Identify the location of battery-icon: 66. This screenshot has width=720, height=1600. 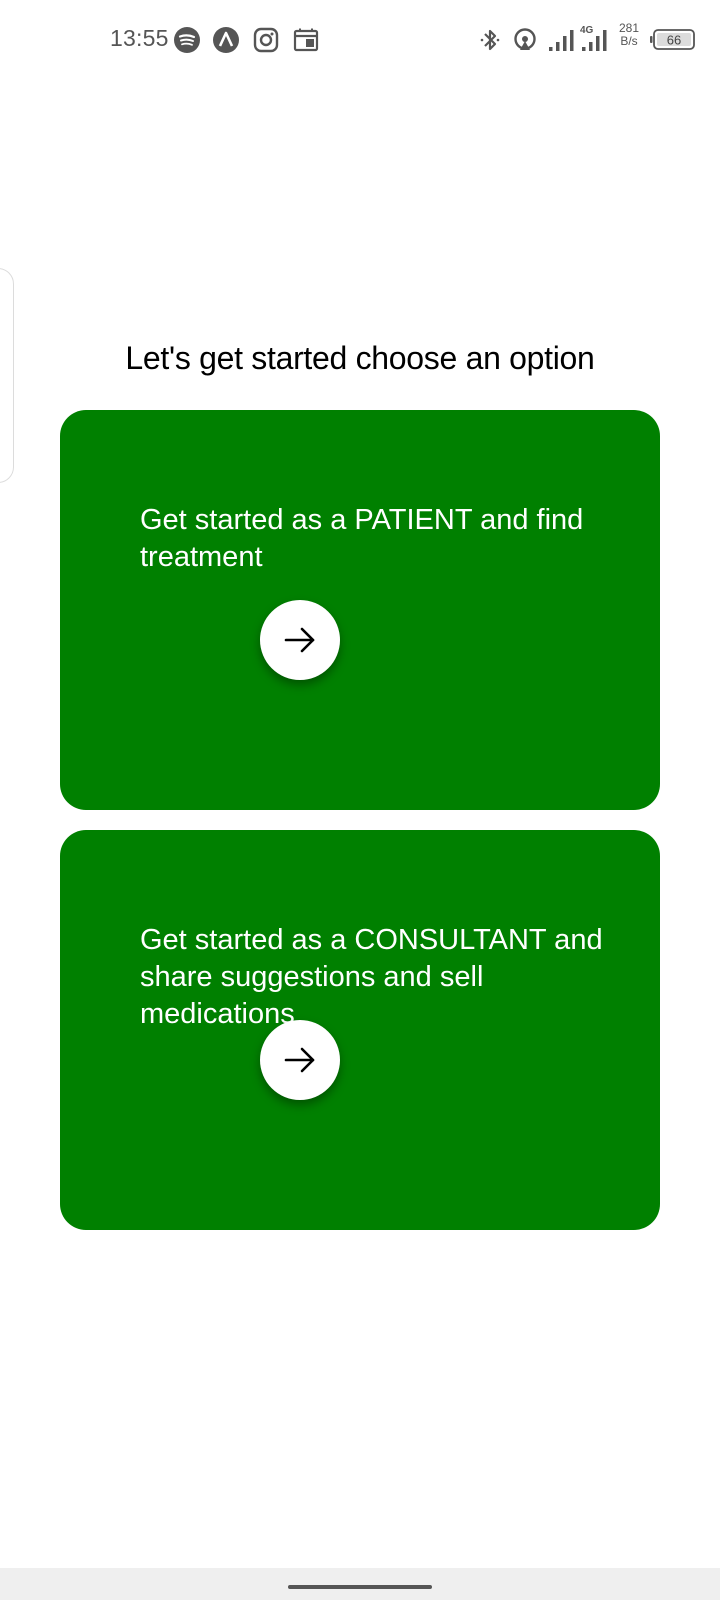
(672, 39).